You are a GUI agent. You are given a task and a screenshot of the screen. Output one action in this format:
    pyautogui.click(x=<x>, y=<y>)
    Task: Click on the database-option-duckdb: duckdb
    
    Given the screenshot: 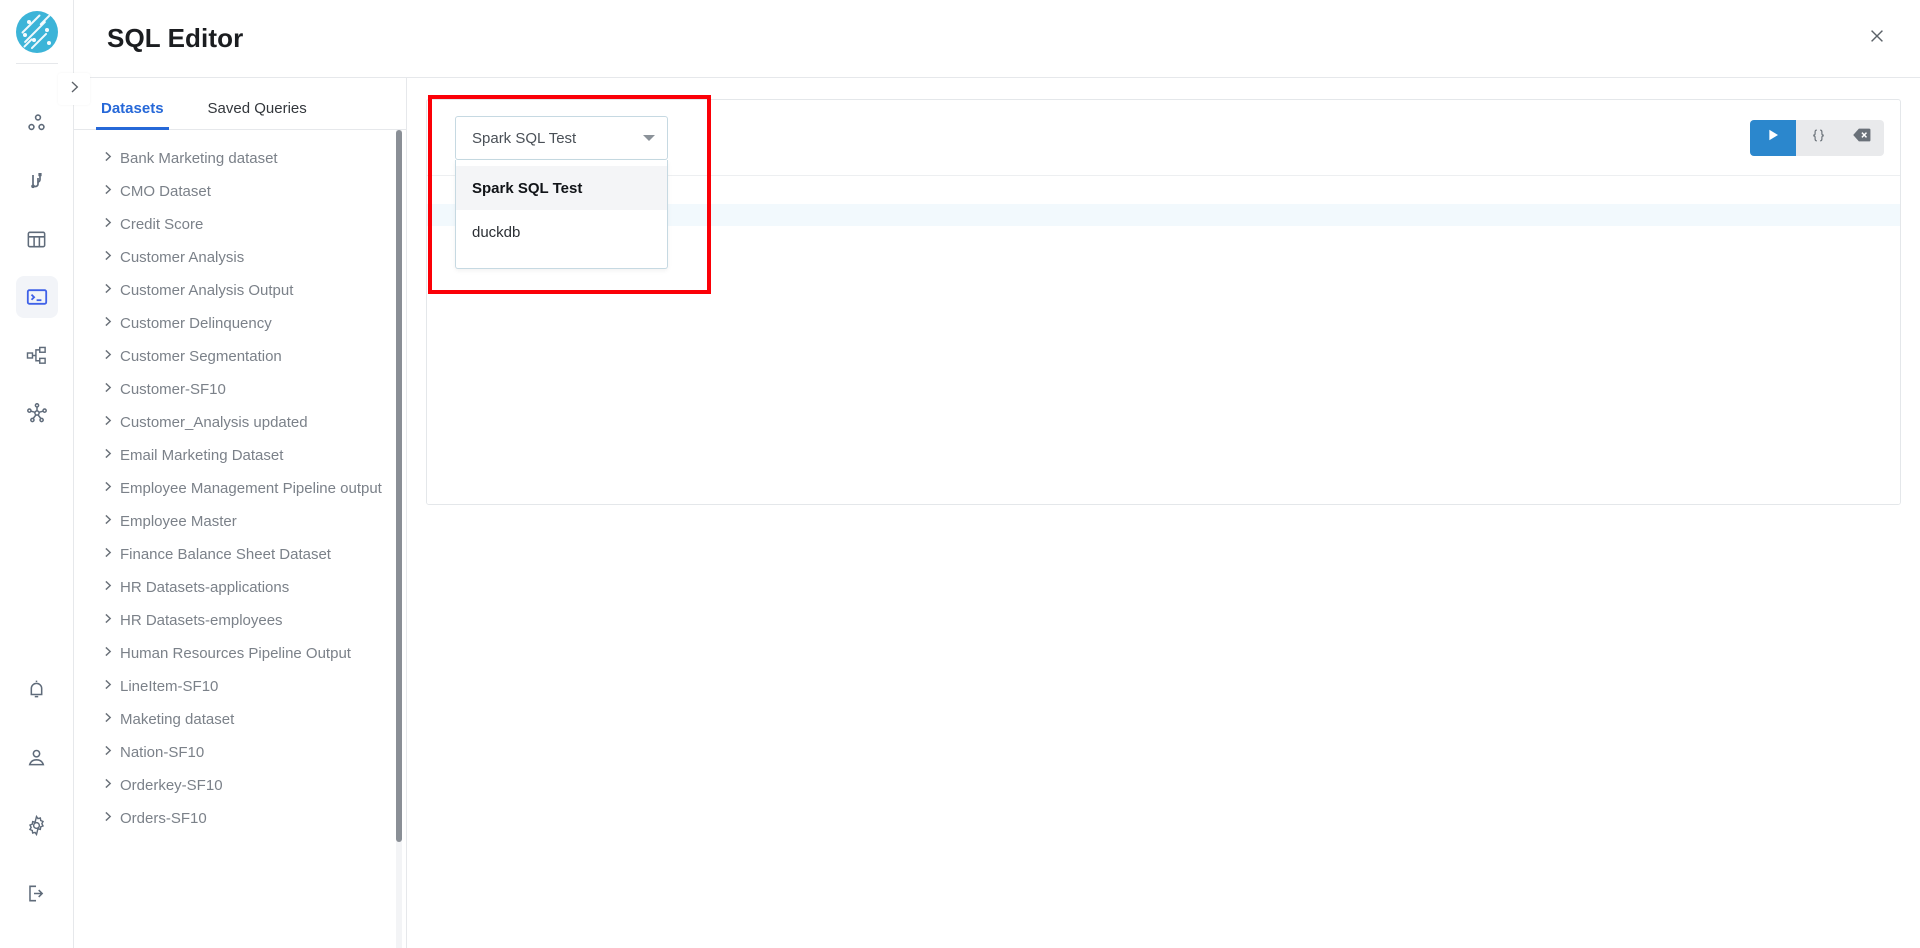 What is the action you would take?
    pyautogui.click(x=561, y=232)
    